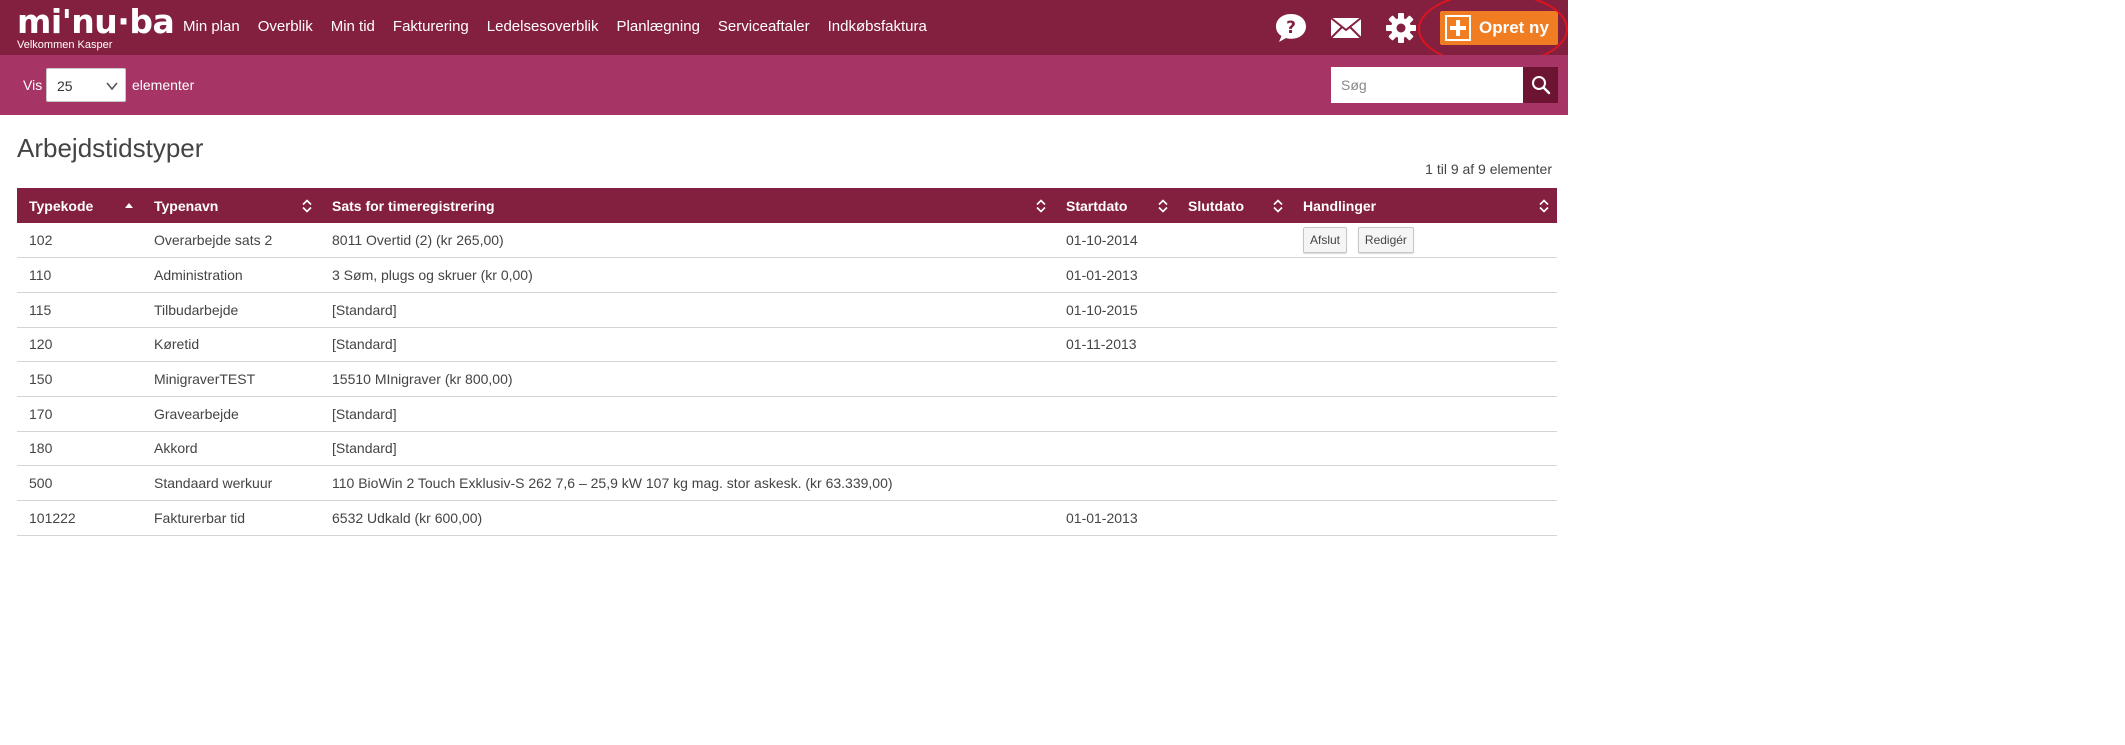 Image resolution: width=2125 pixels, height=745 pixels. What do you see at coordinates (1427, 85) in the screenshot?
I see `search-input` at bounding box center [1427, 85].